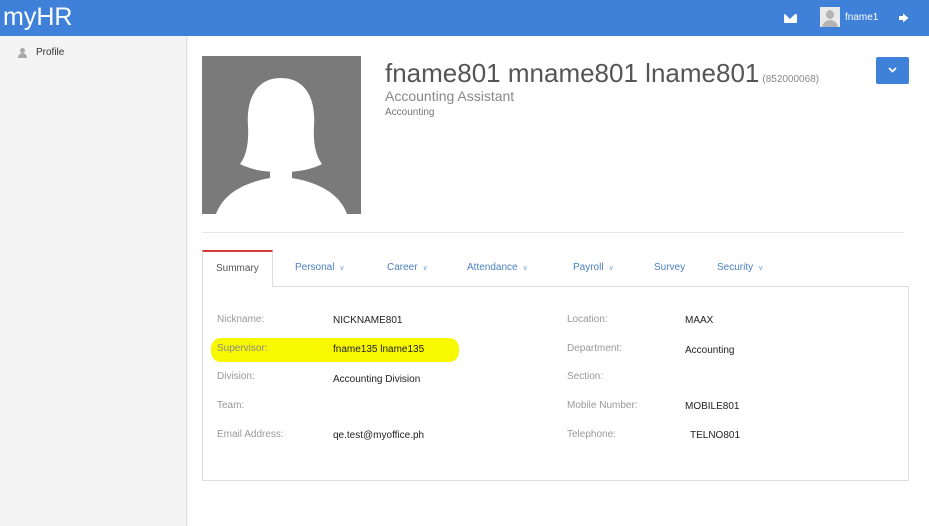 The image size is (929, 526). I want to click on email-value: qe.test@myoffice.ph, so click(379, 435).